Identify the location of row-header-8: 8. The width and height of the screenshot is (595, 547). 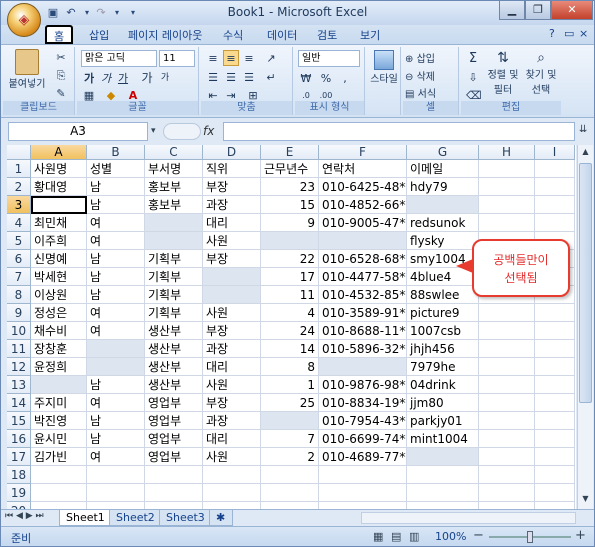
(19, 295).